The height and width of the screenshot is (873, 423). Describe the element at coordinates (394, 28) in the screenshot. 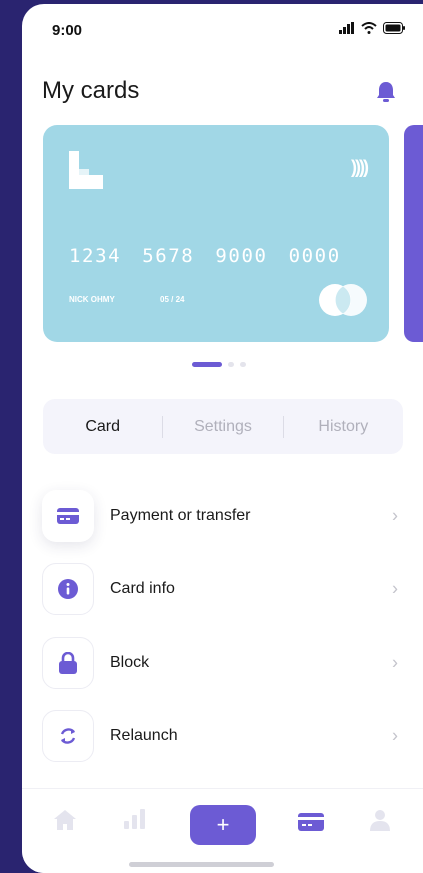

I see `battery-icon` at that location.